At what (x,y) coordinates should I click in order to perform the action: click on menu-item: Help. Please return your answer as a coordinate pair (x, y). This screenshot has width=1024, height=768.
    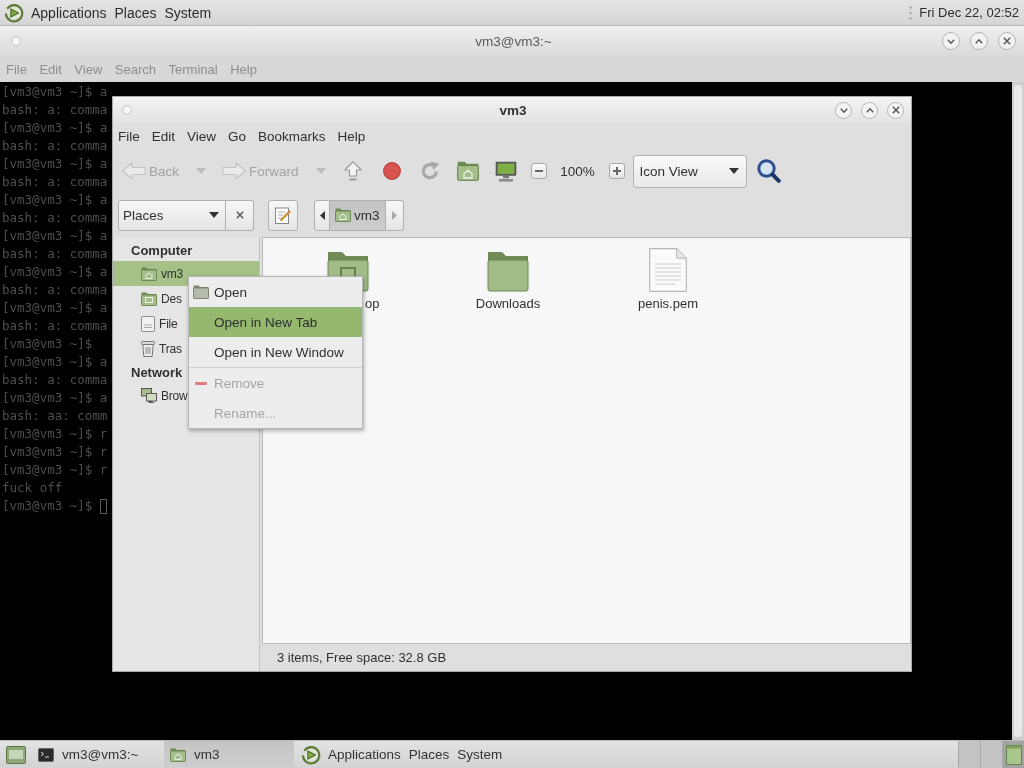
    Looking at the image, I should click on (351, 136).